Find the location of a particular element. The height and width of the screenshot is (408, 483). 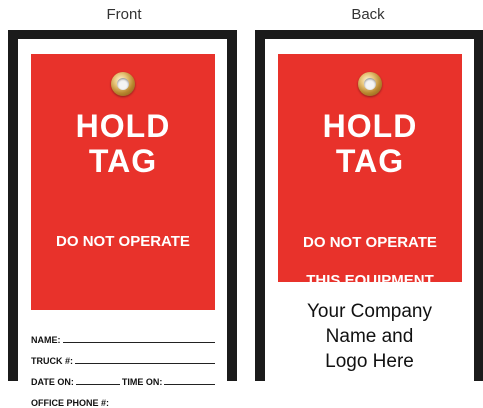

company-line-1: Your Company is located at coordinates (369, 311).